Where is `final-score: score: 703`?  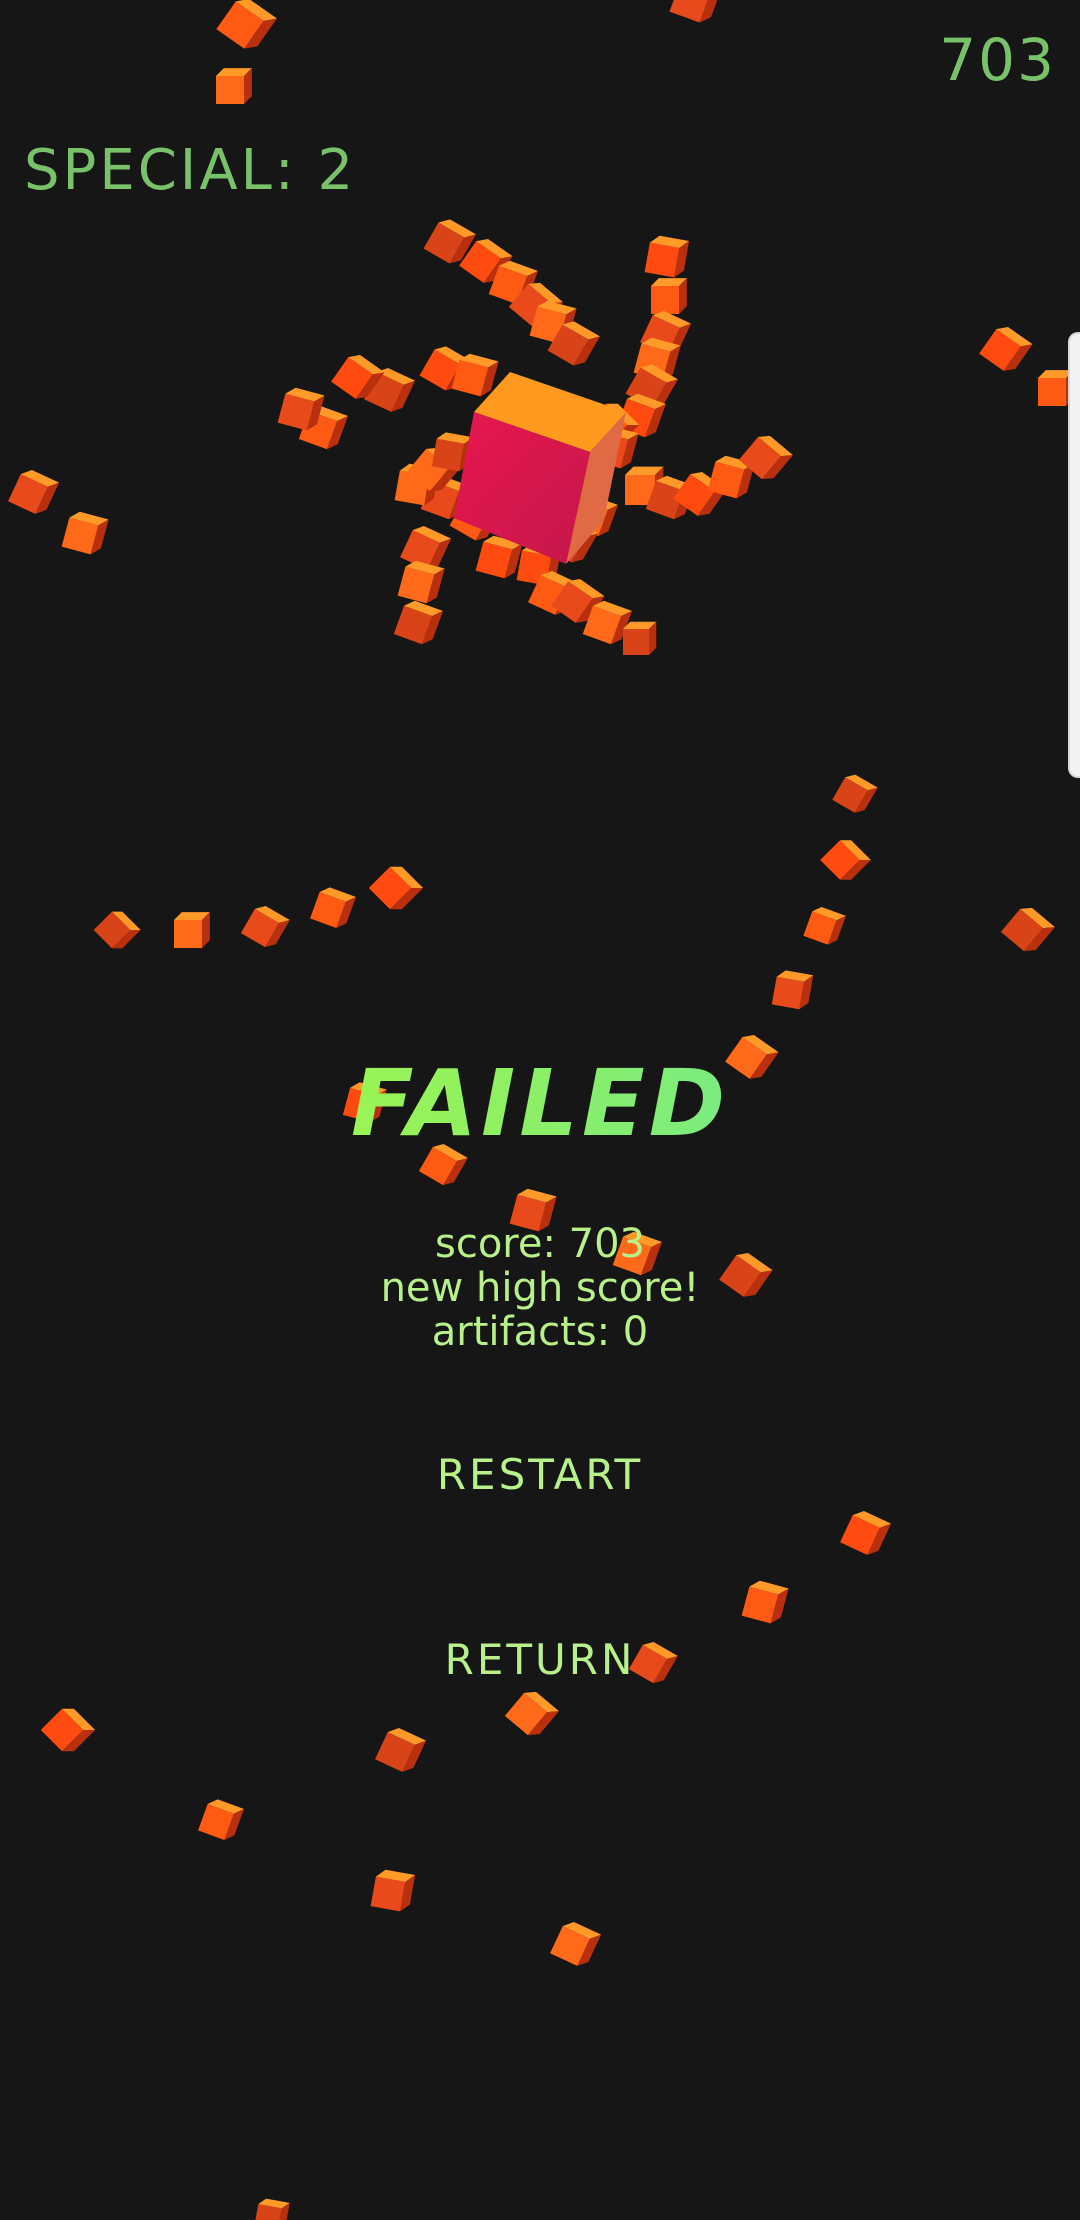 final-score: score: 703 is located at coordinates (540, 1244).